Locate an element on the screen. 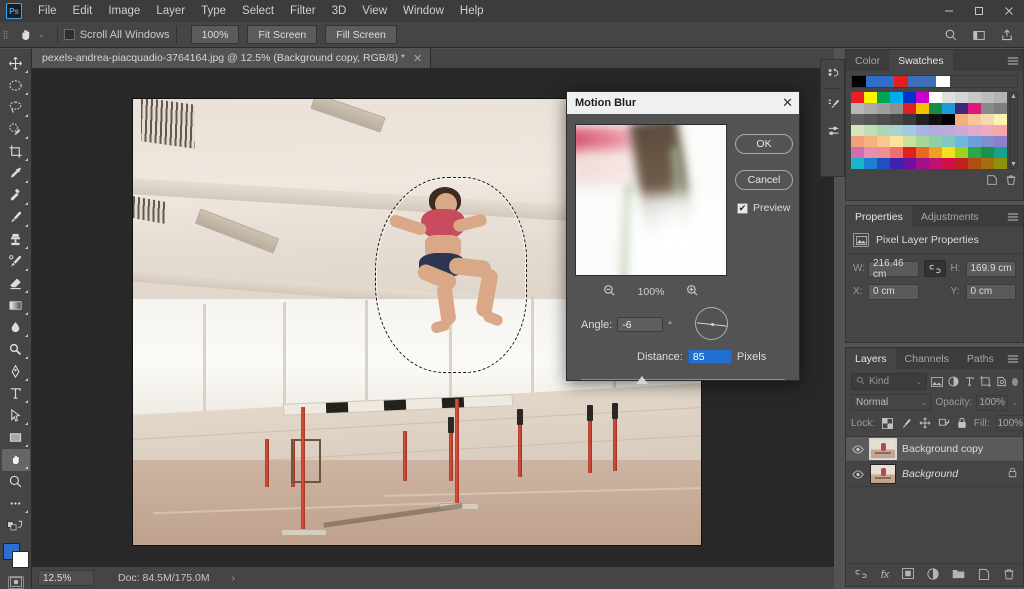 This screenshot has height=589, width=1024. distance-slider is located at coordinates (683, 383).